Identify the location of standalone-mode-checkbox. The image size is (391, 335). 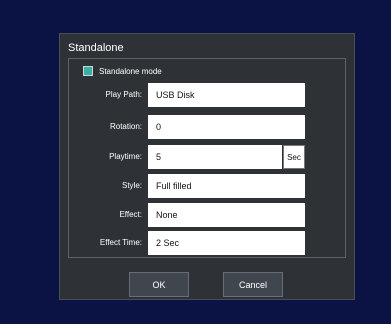
(88, 71).